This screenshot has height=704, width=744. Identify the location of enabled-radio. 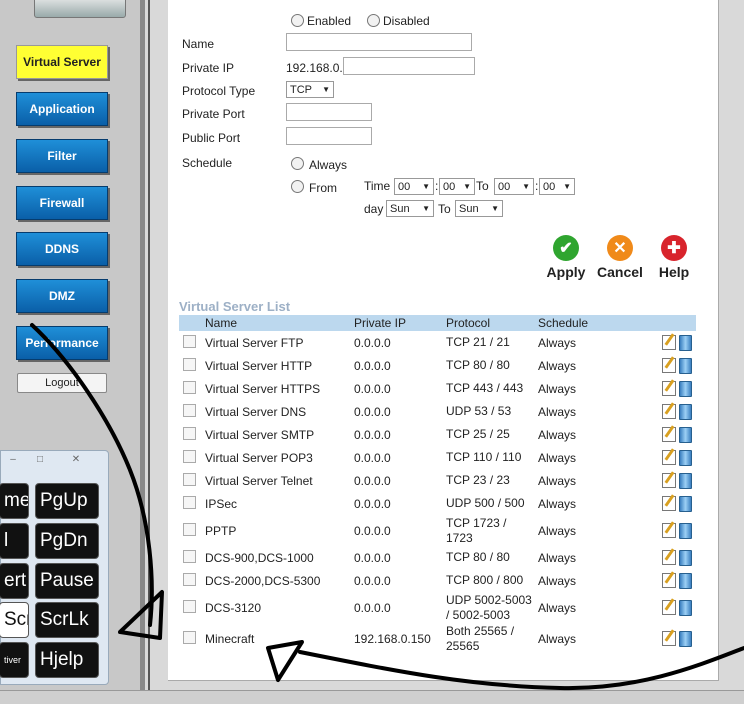
(297, 20).